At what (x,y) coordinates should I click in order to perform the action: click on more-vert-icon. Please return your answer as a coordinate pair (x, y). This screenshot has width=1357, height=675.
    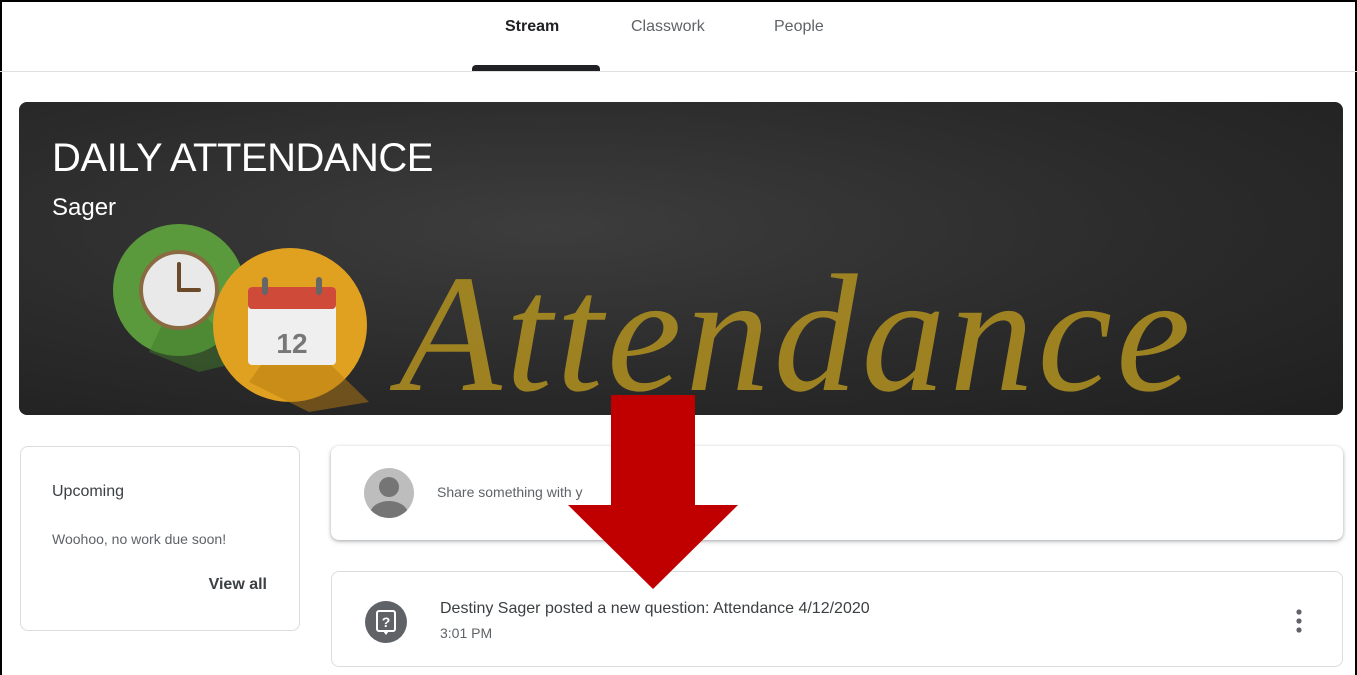
    Looking at the image, I should click on (1299, 621).